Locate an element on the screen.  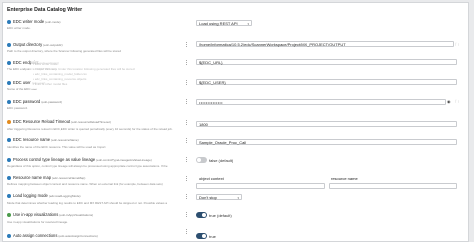
warning-icon is located at coordinates (9, 121).